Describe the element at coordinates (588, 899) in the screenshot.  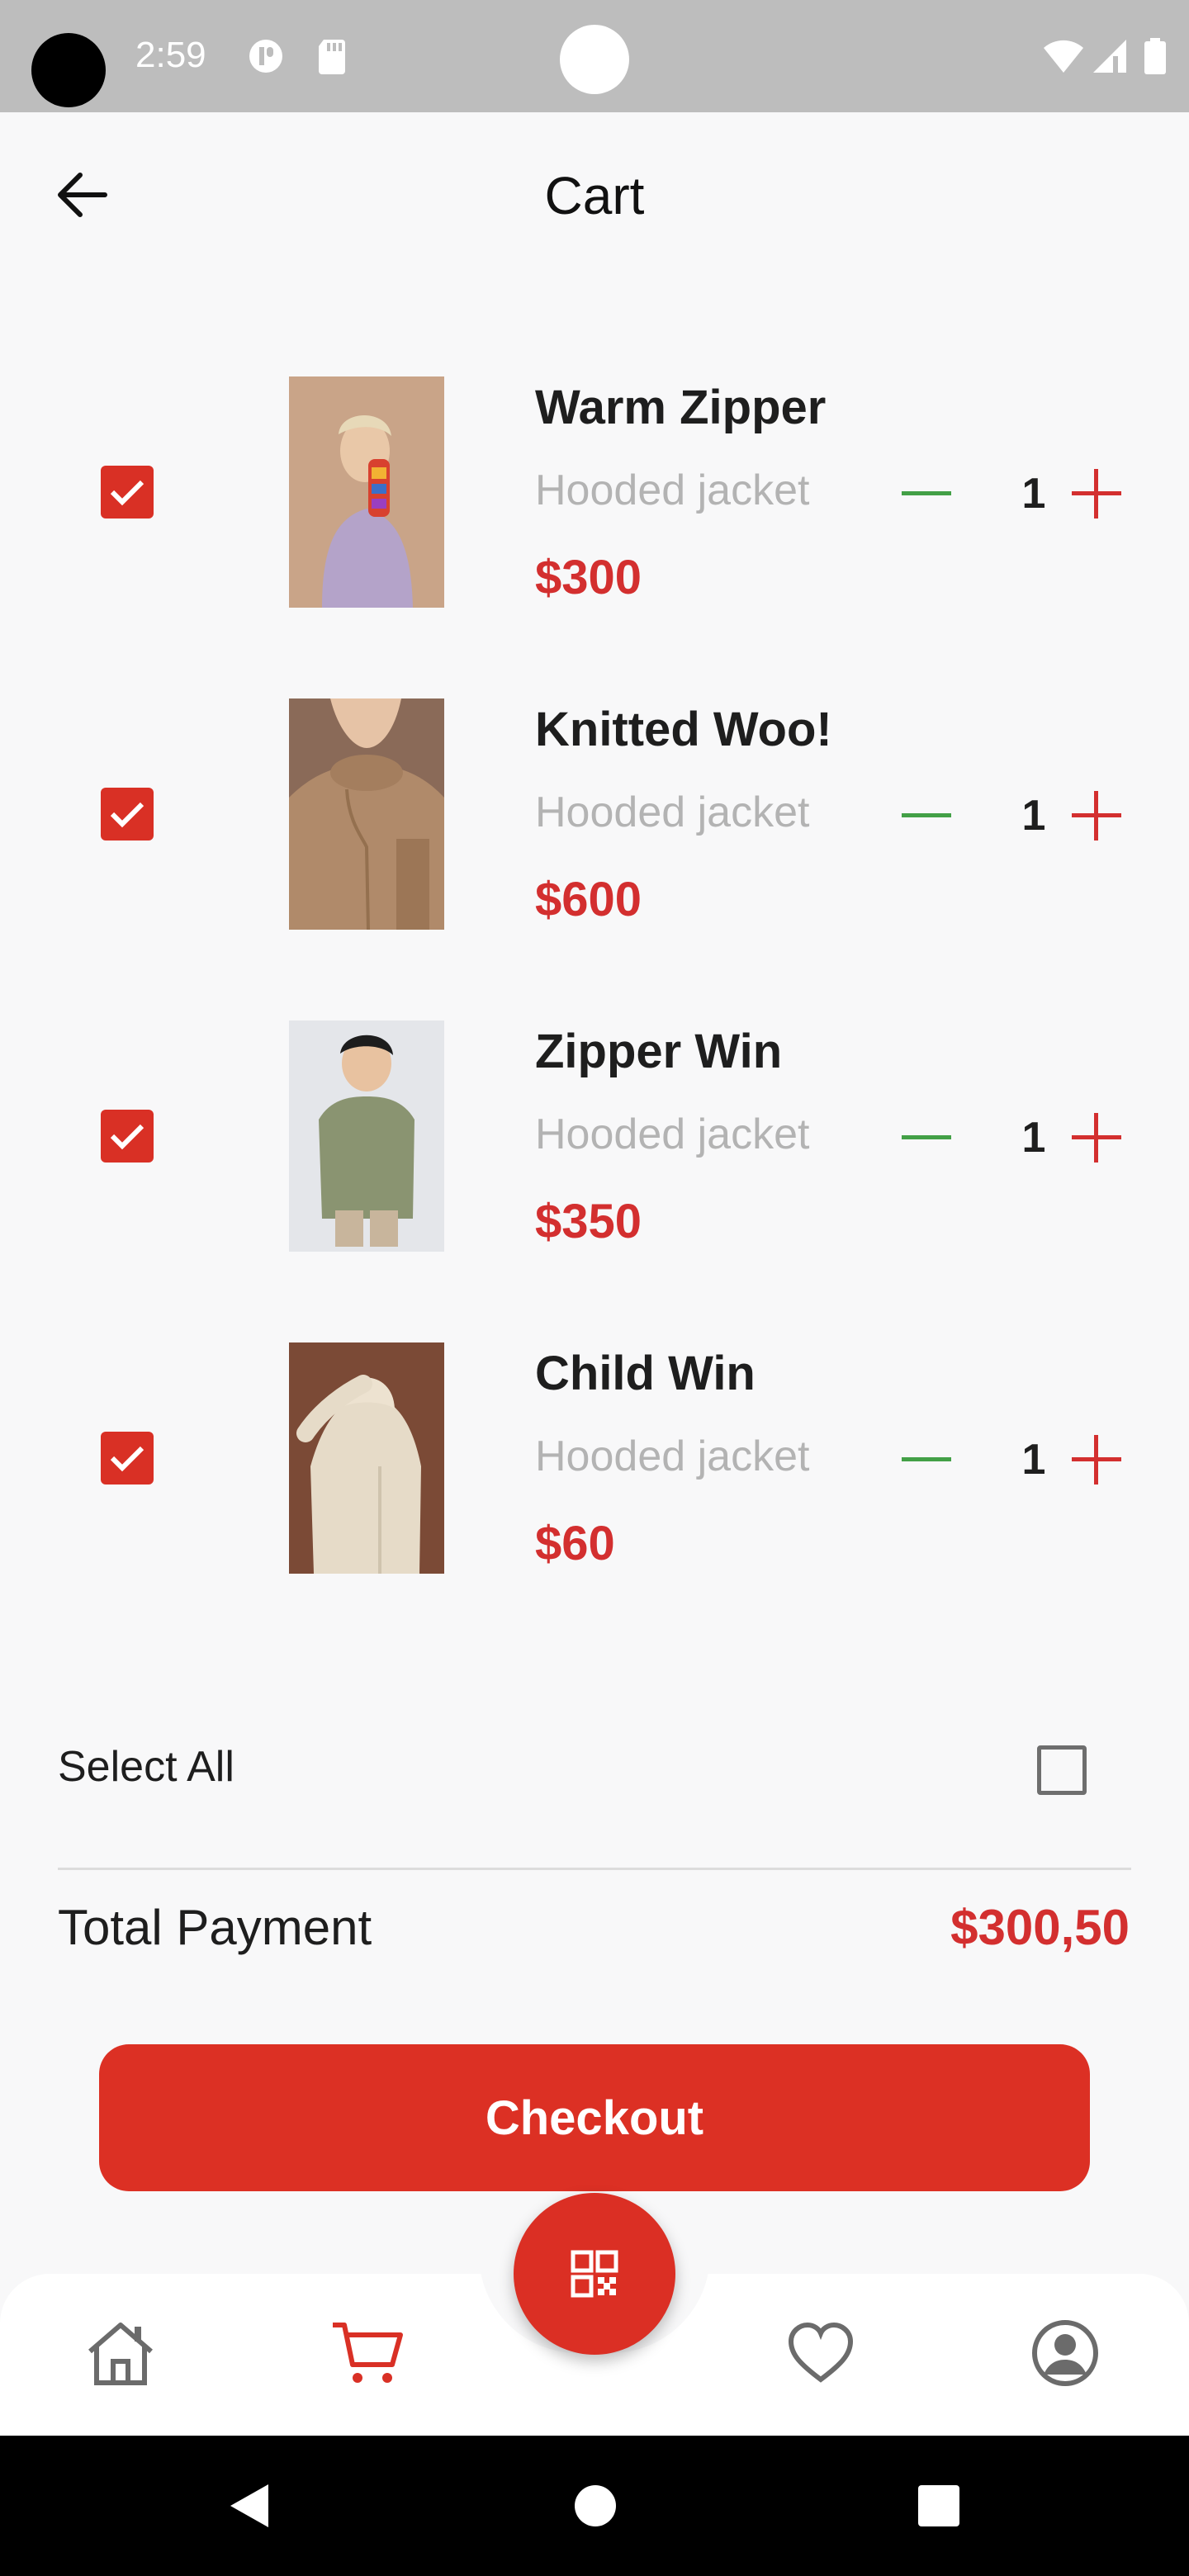
I see `item-price: $600` at that location.